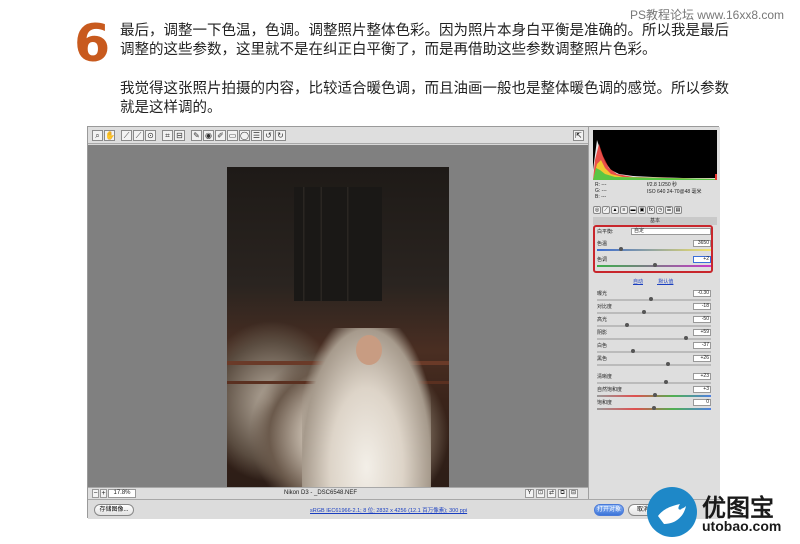 The width and height of the screenshot is (800, 544). What do you see at coordinates (138, 135) in the screenshot?
I see `color-sampler-tool-icon: ⟋` at bounding box center [138, 135].